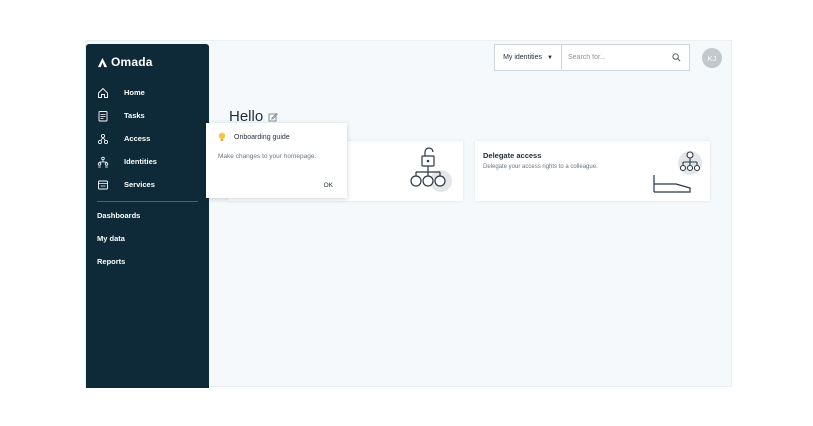  What do you see at coordinates (103, 93) in the screenshot?
I see `home-icon` at bounding box center [103, 93].